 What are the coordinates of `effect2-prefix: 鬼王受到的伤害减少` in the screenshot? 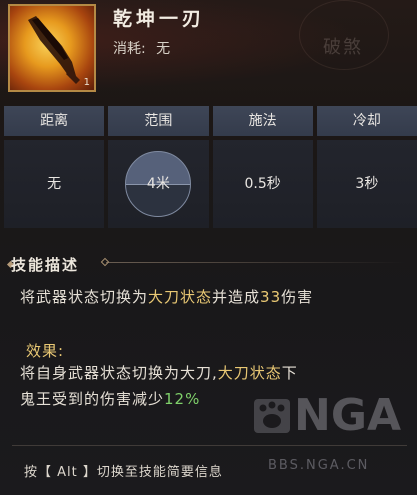 It's located at (92, 399).